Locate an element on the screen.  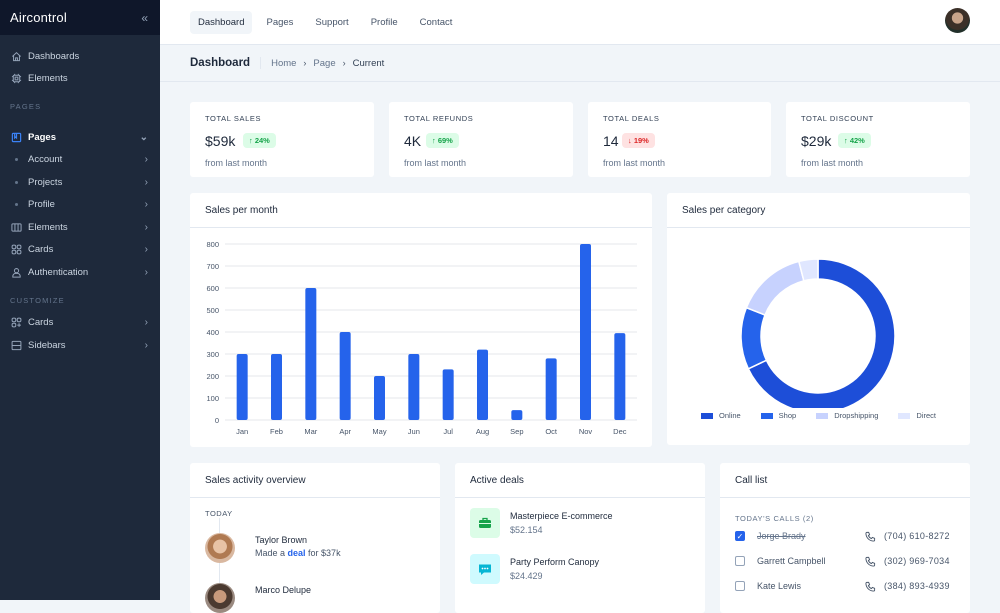
briefcase-icon is located at coordinates (485, 523).